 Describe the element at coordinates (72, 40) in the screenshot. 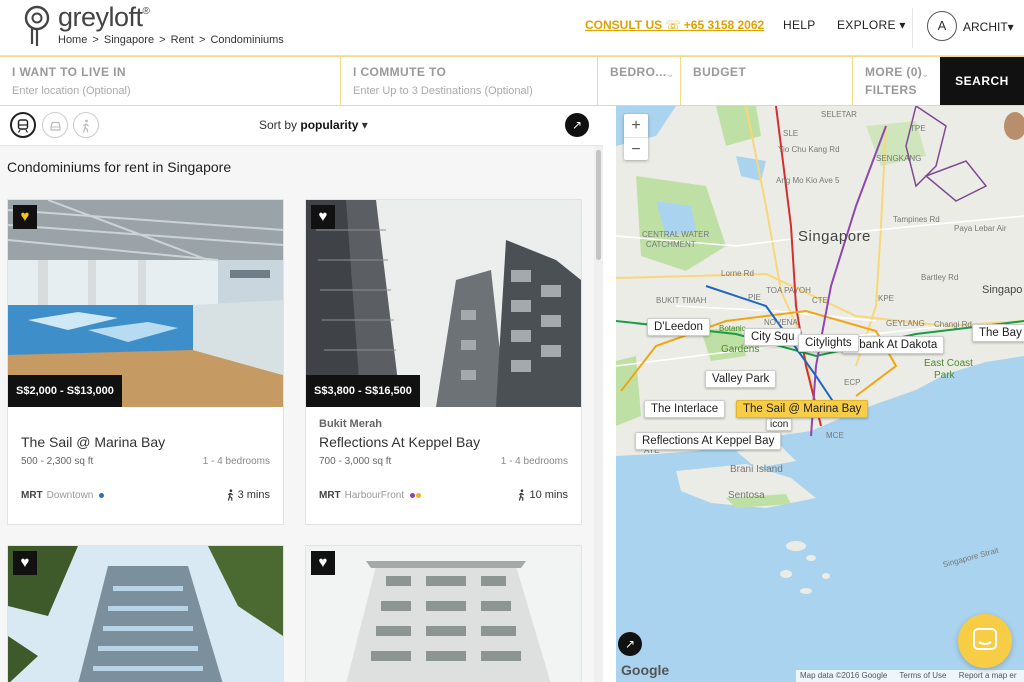

I see `breadcrumb-home: Home` at that location.